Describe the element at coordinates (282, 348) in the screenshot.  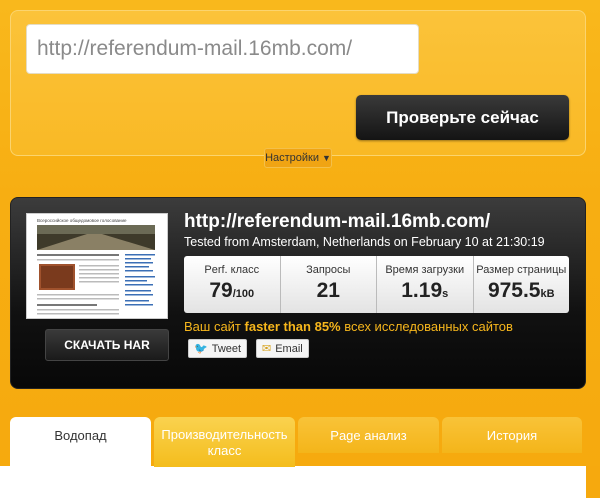
I see `email-button: ✉ Email` at that location.